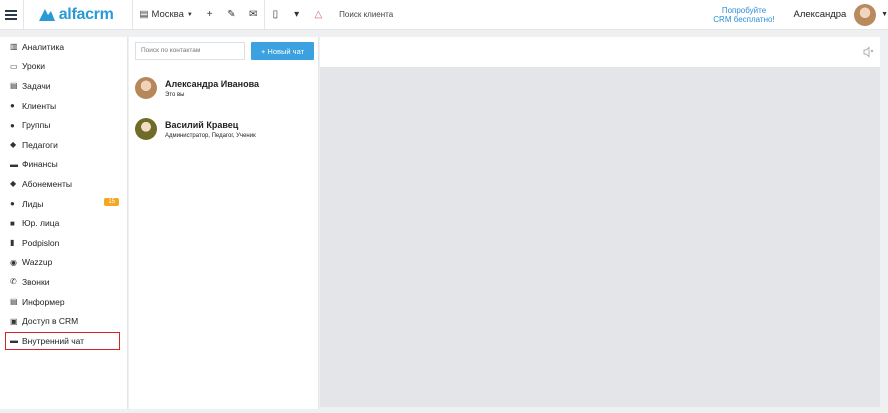 The width and height of the screenshot is (888, 413). I want to click on sidebar-item: ◉ Wazzup, so click(63, 263).